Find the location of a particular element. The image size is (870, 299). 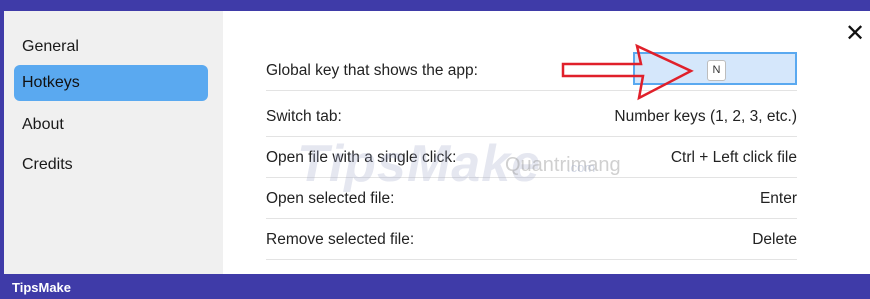

sidebar-item-general: General is located at coordinates (111, 47).